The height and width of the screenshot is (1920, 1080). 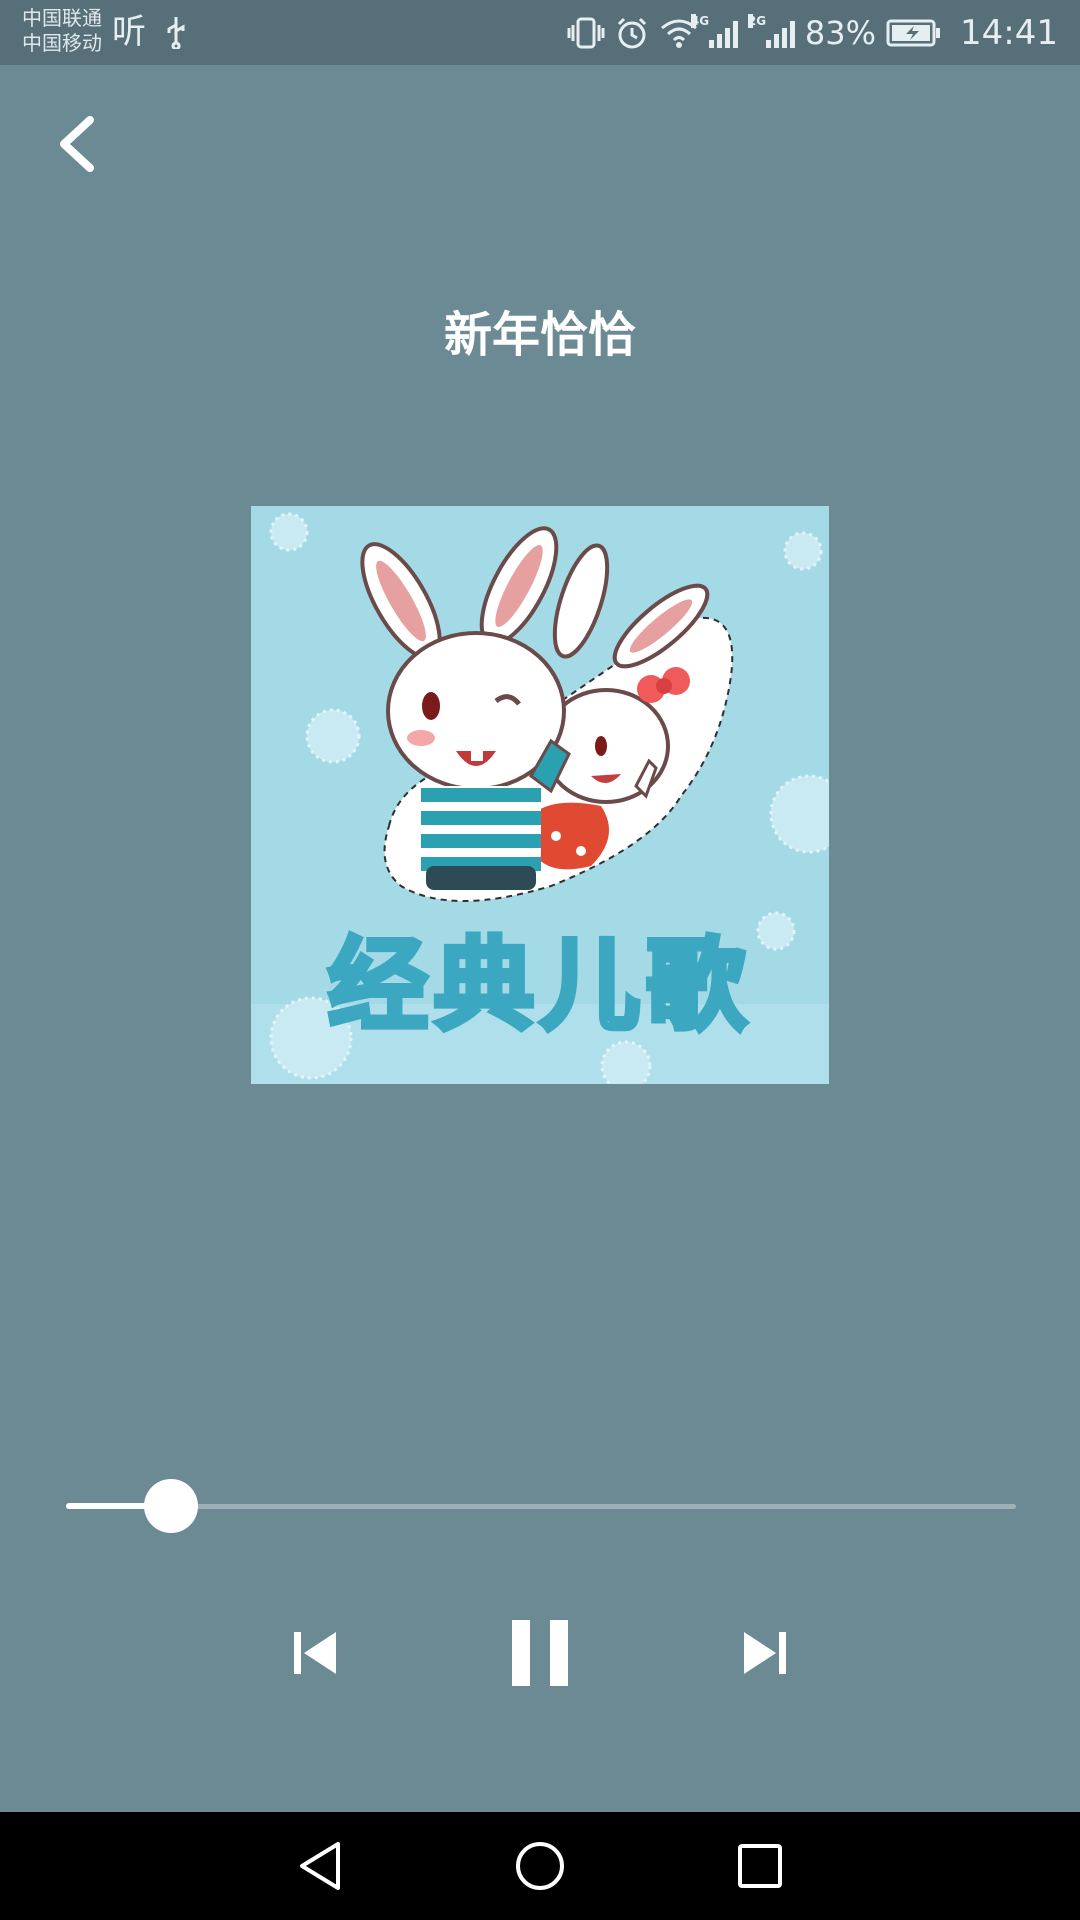 What do you see at coordinates (631, 32) in the screenshot?
I see `alarm-icon` at bounding box center [631, 32].